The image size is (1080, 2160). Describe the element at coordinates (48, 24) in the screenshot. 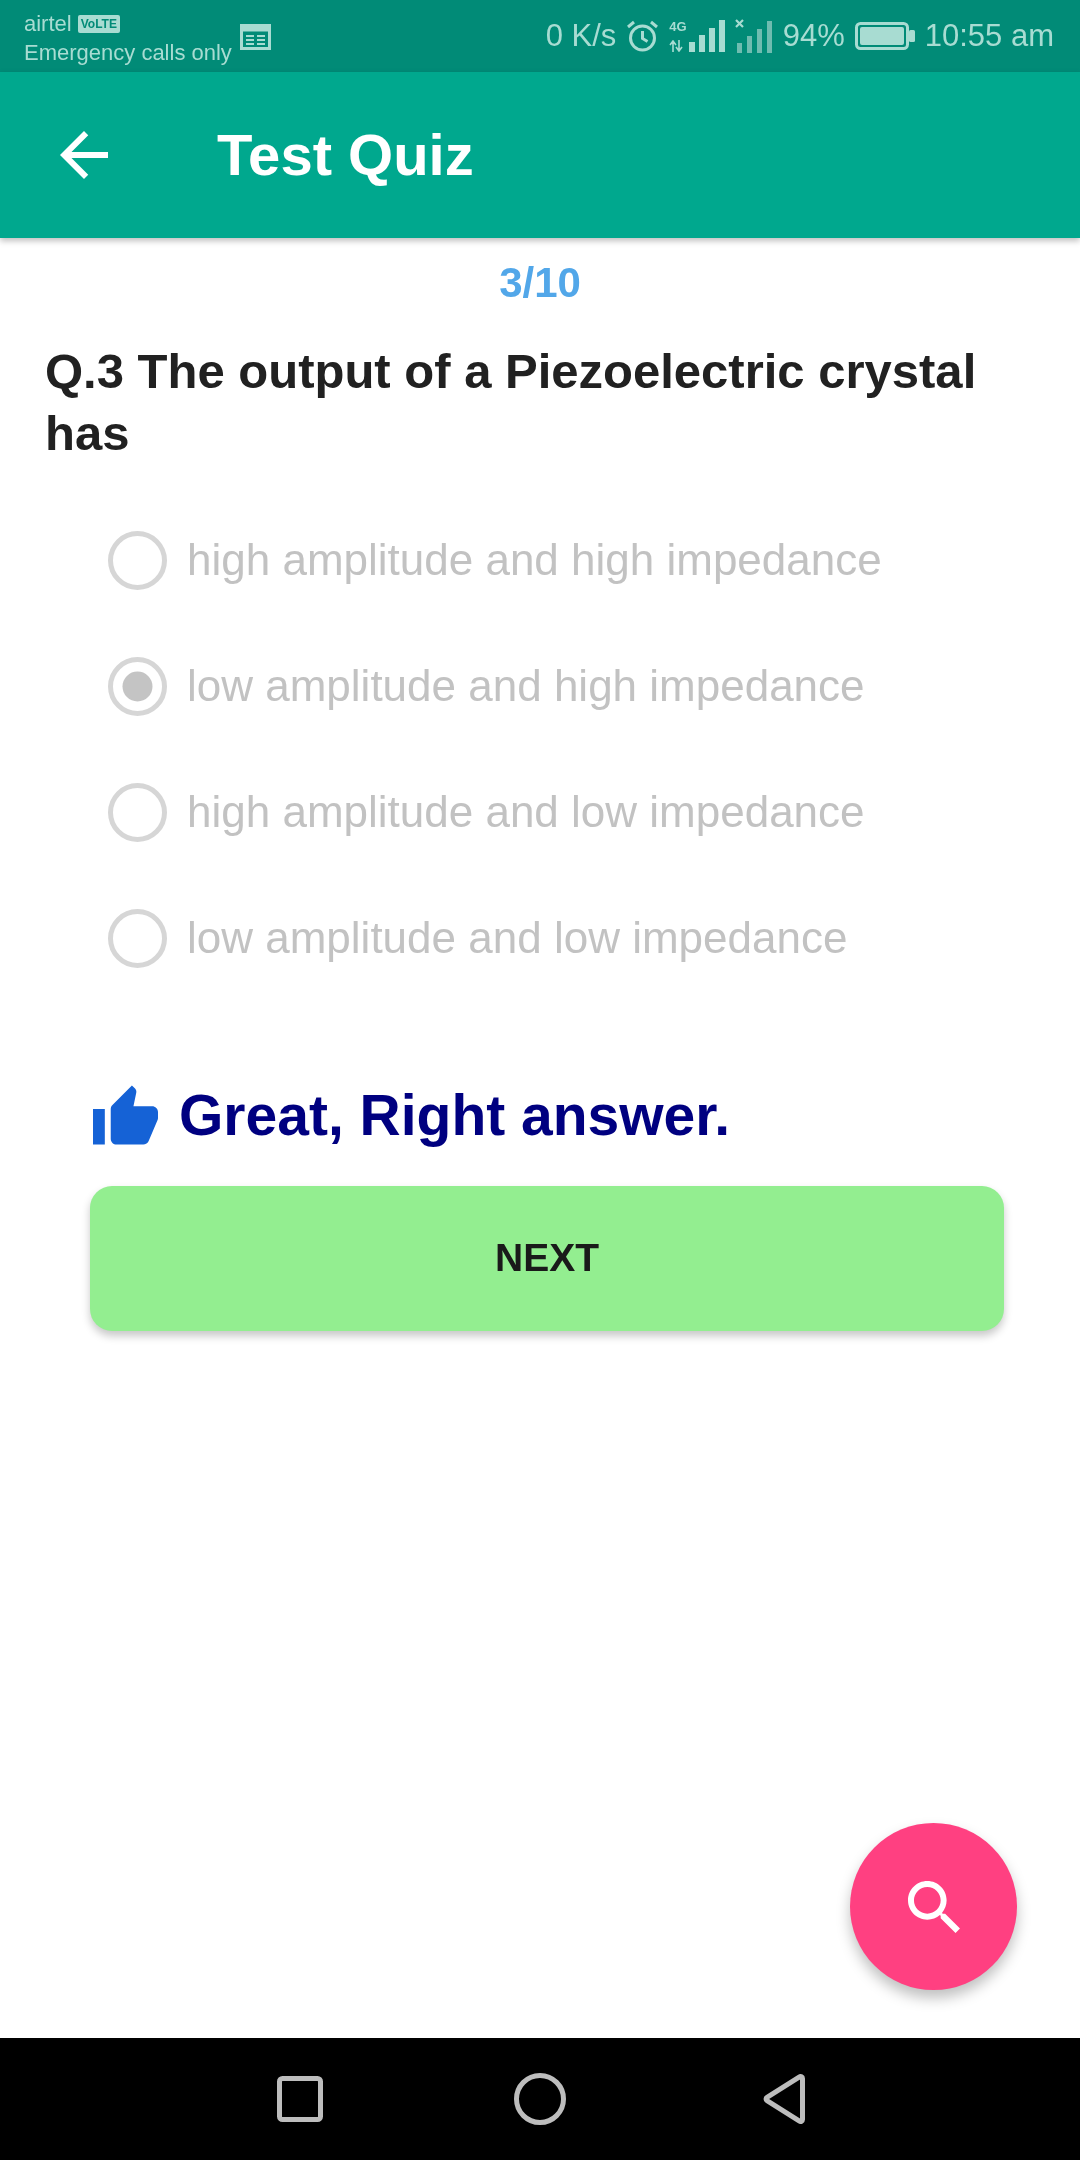

I see `carrier-name: airtel` at that location.